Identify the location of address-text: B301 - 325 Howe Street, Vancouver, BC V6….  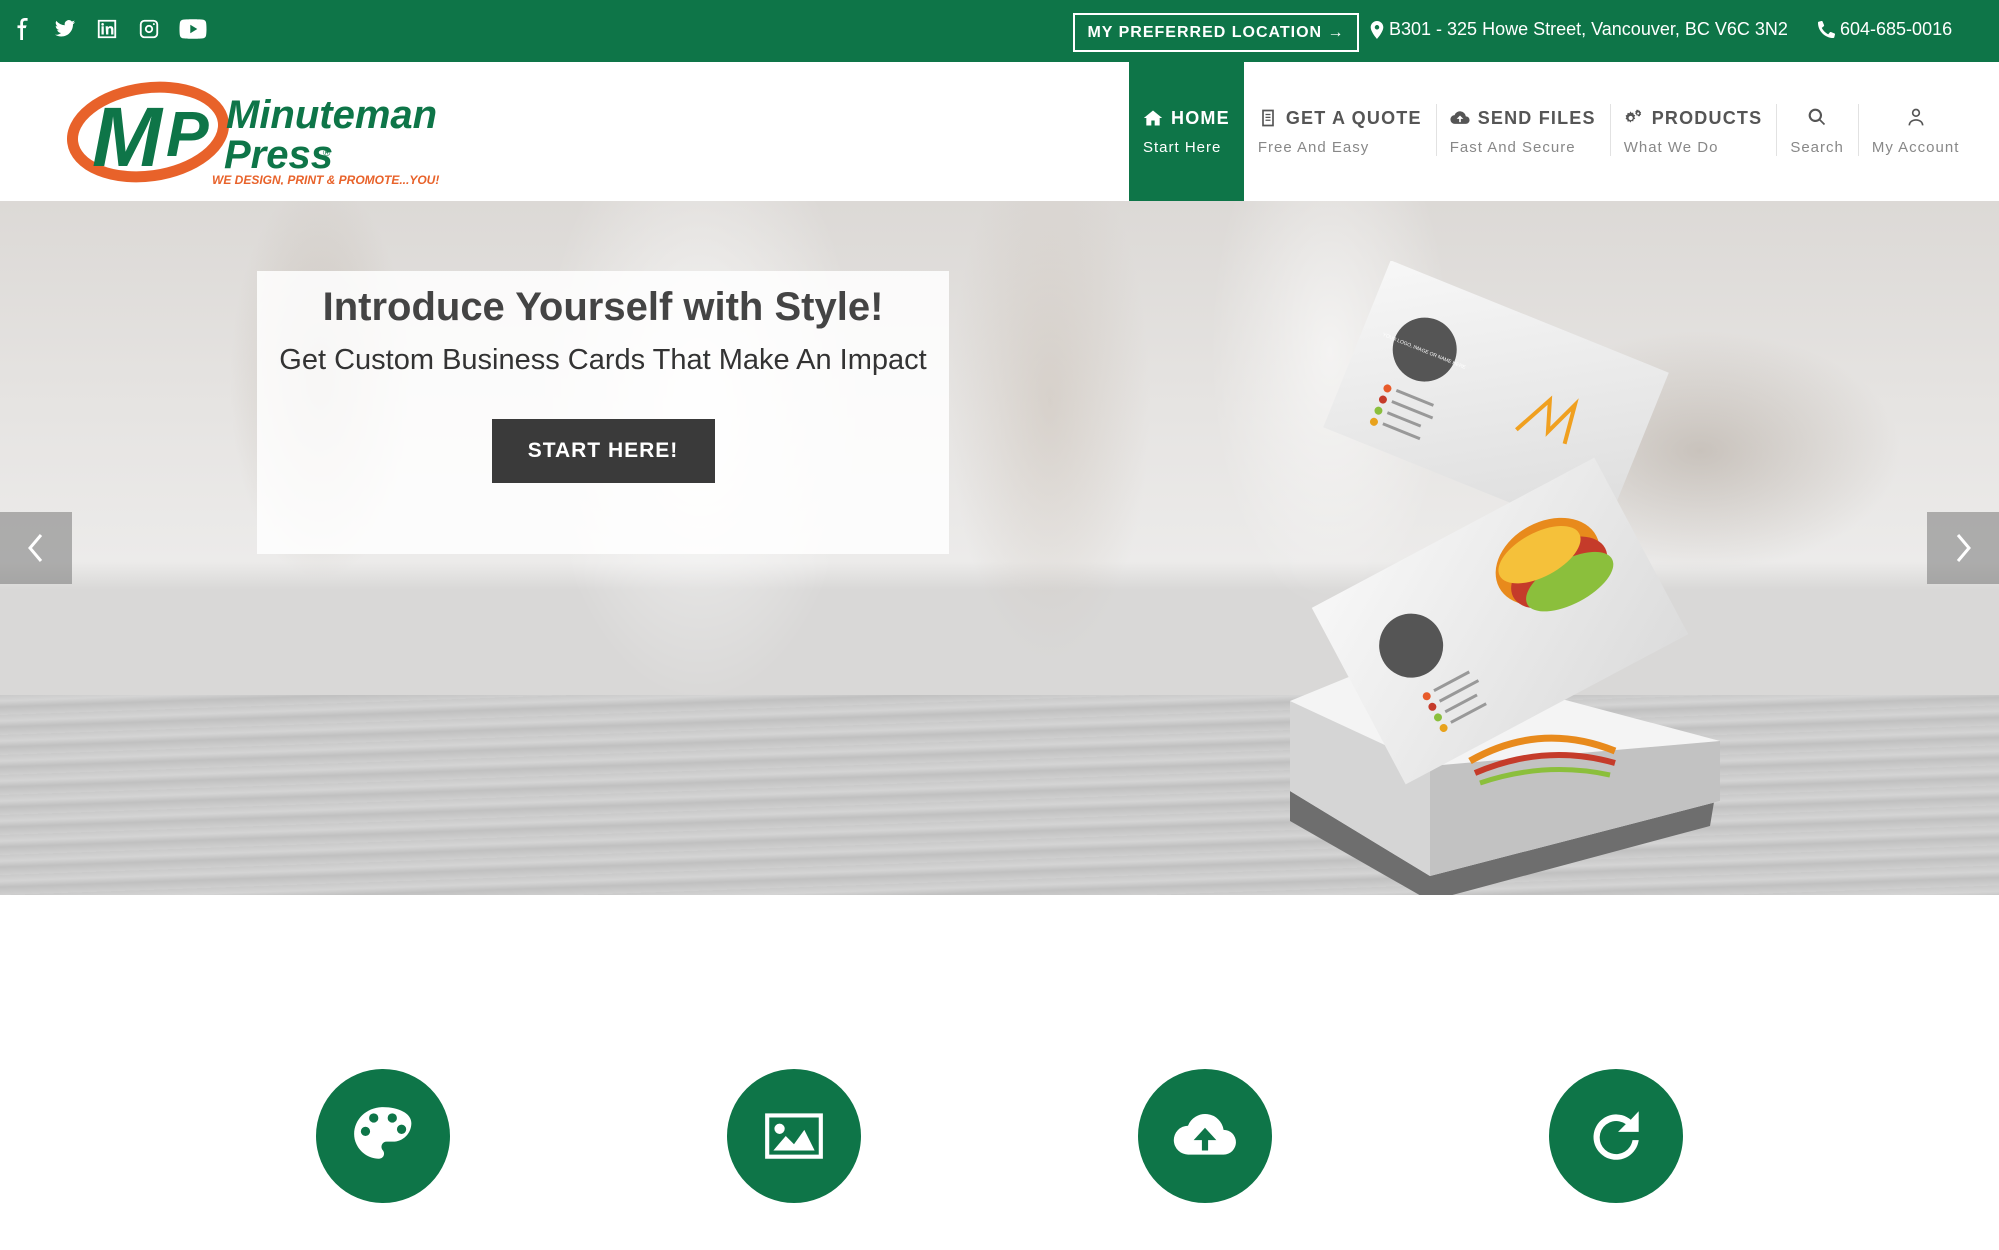
(1588, 29).